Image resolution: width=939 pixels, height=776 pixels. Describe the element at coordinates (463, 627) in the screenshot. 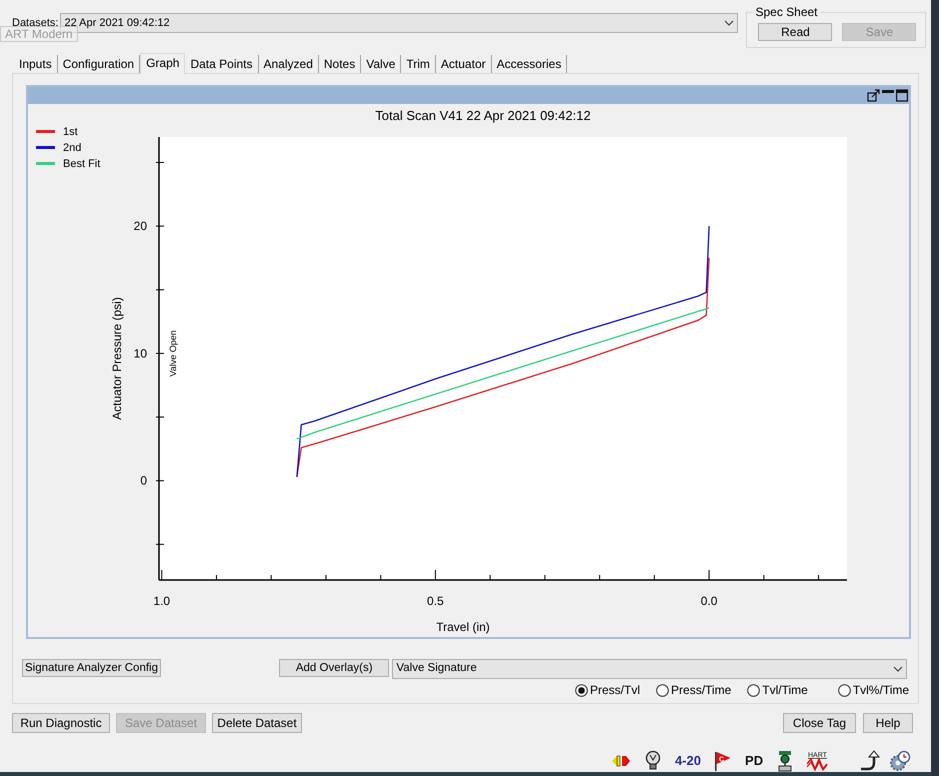

I see `axis-title: Travel (in)` at that location.